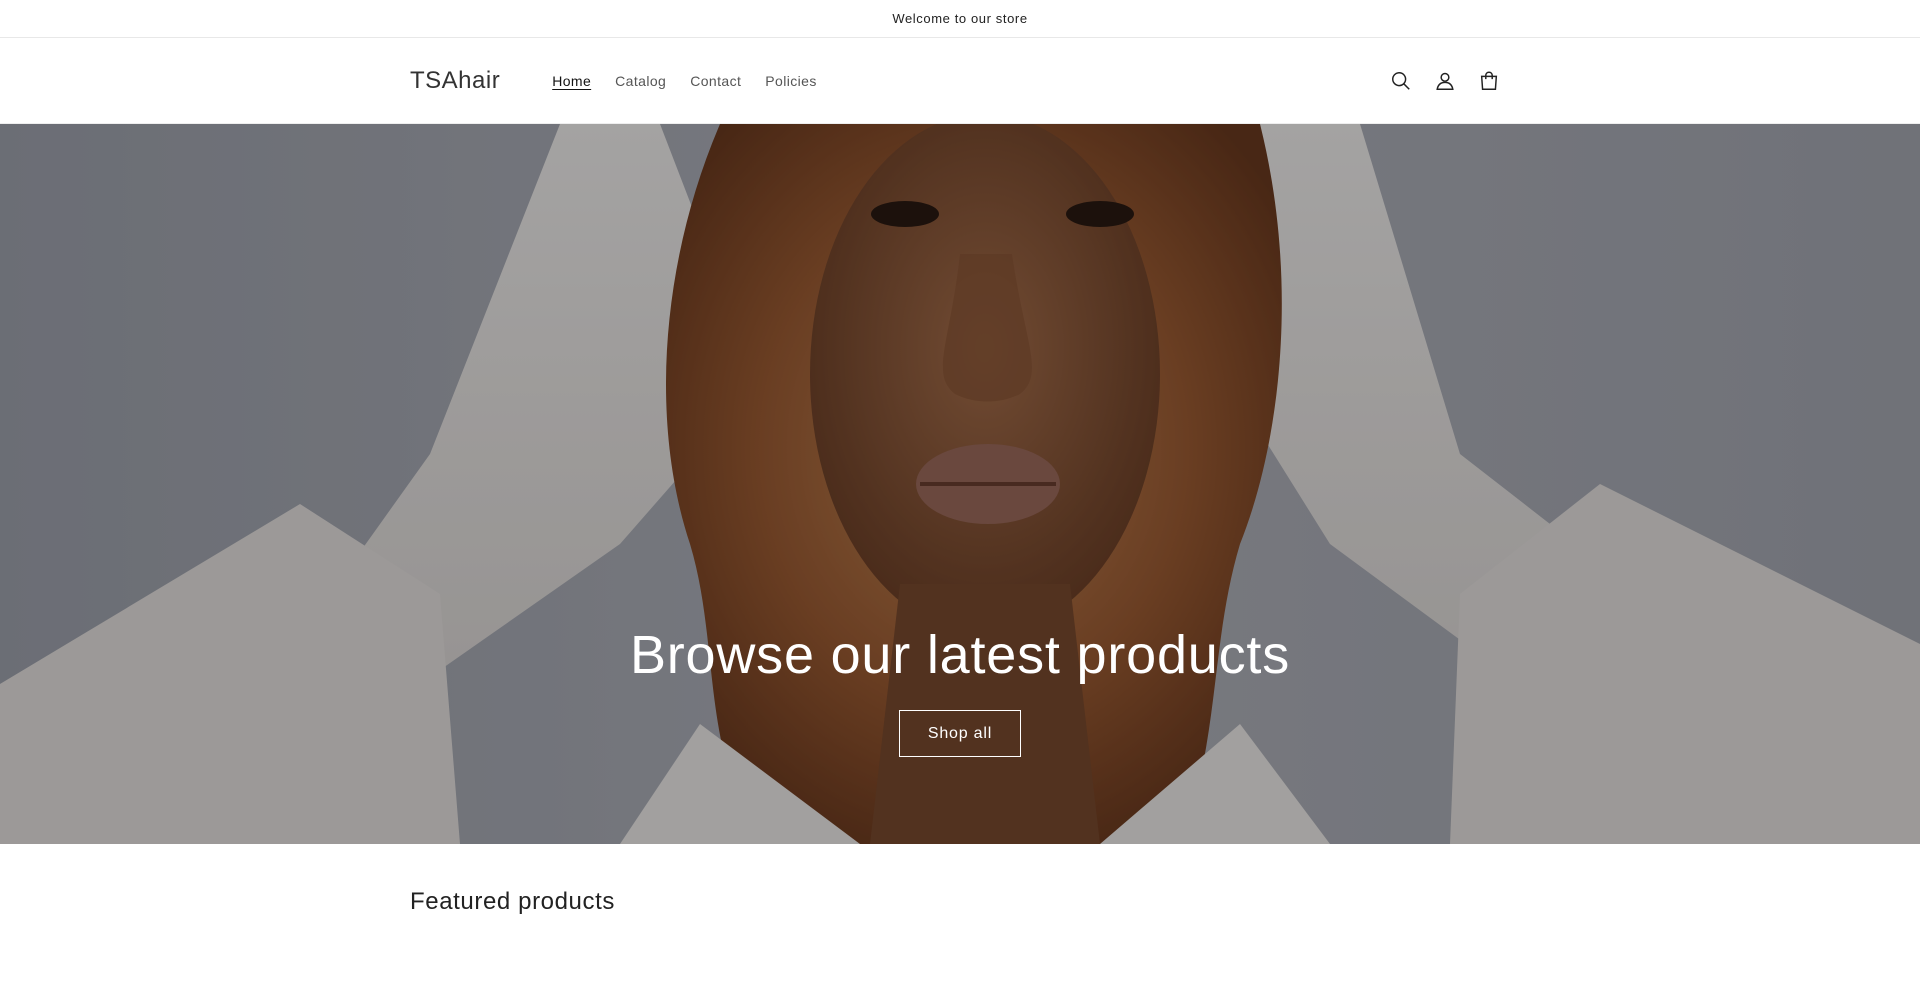 Image resolution: width=1920 pixels, height=993 pixels. Describe the element at coordinates (512, 901) in the screenshot. I see `featured-title: Featured products` at that location.